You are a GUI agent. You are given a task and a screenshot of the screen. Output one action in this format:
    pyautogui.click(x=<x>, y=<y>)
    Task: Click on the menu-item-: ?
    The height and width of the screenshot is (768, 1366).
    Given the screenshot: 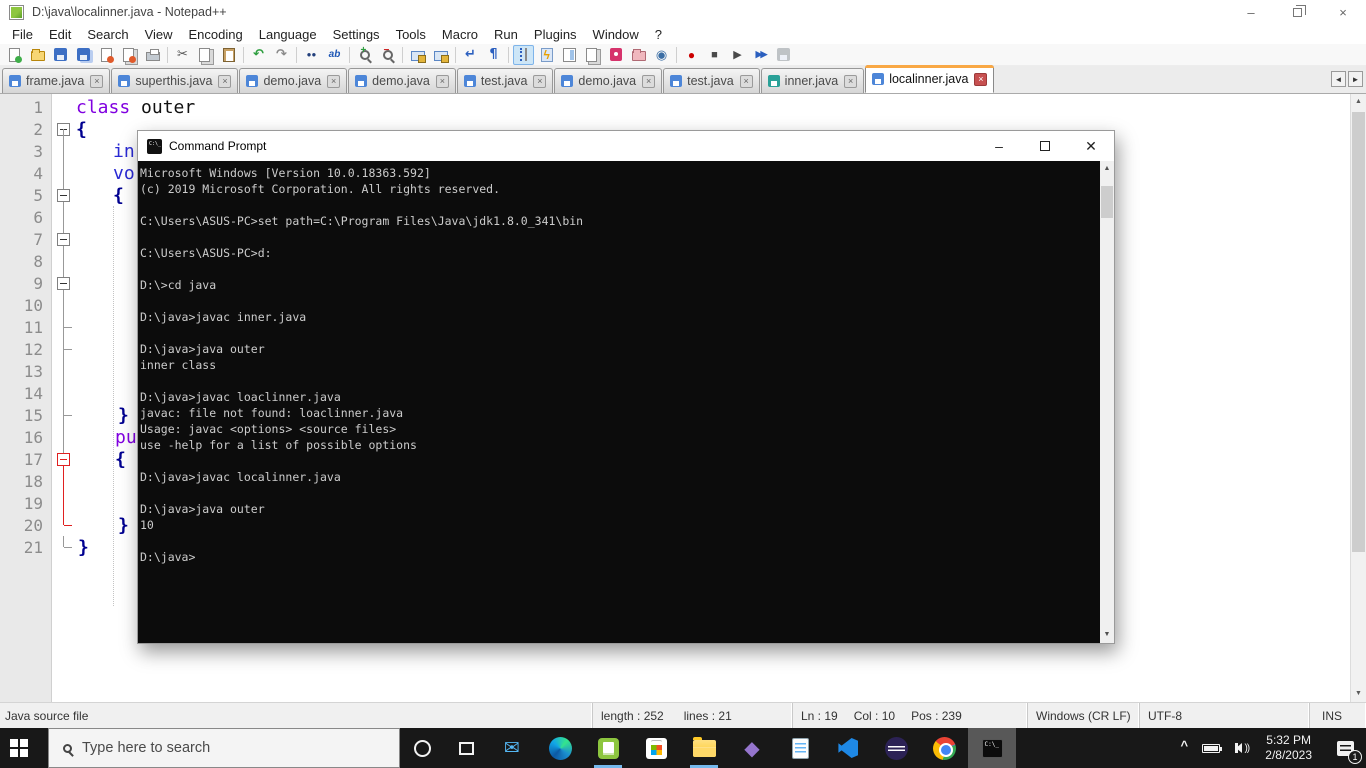 What is the action you would take?
    pyautogui.click(x=658, y=34)
    